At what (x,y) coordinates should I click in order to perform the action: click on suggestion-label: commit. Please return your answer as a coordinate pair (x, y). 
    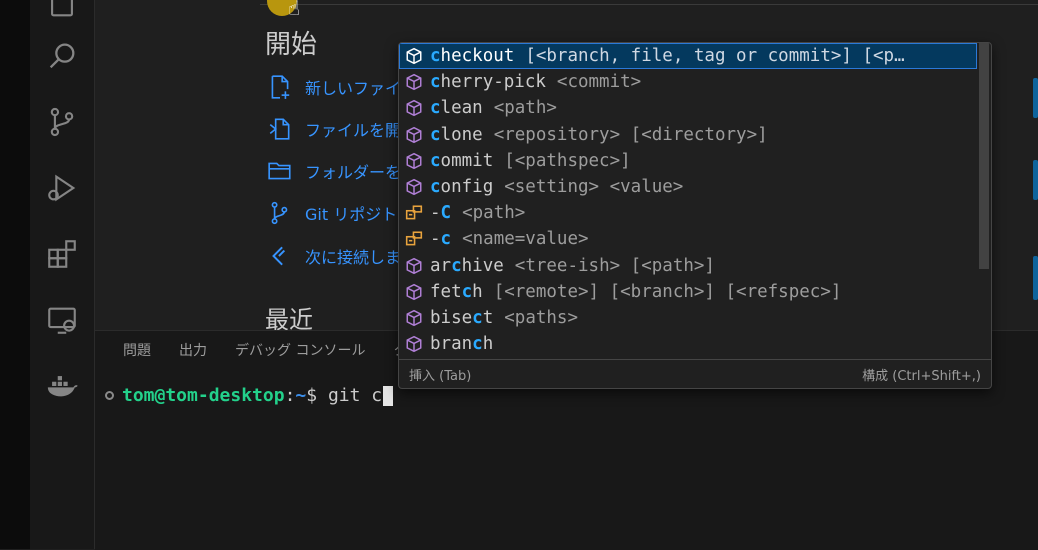
    Looking at the image, I should click on (461, 161).